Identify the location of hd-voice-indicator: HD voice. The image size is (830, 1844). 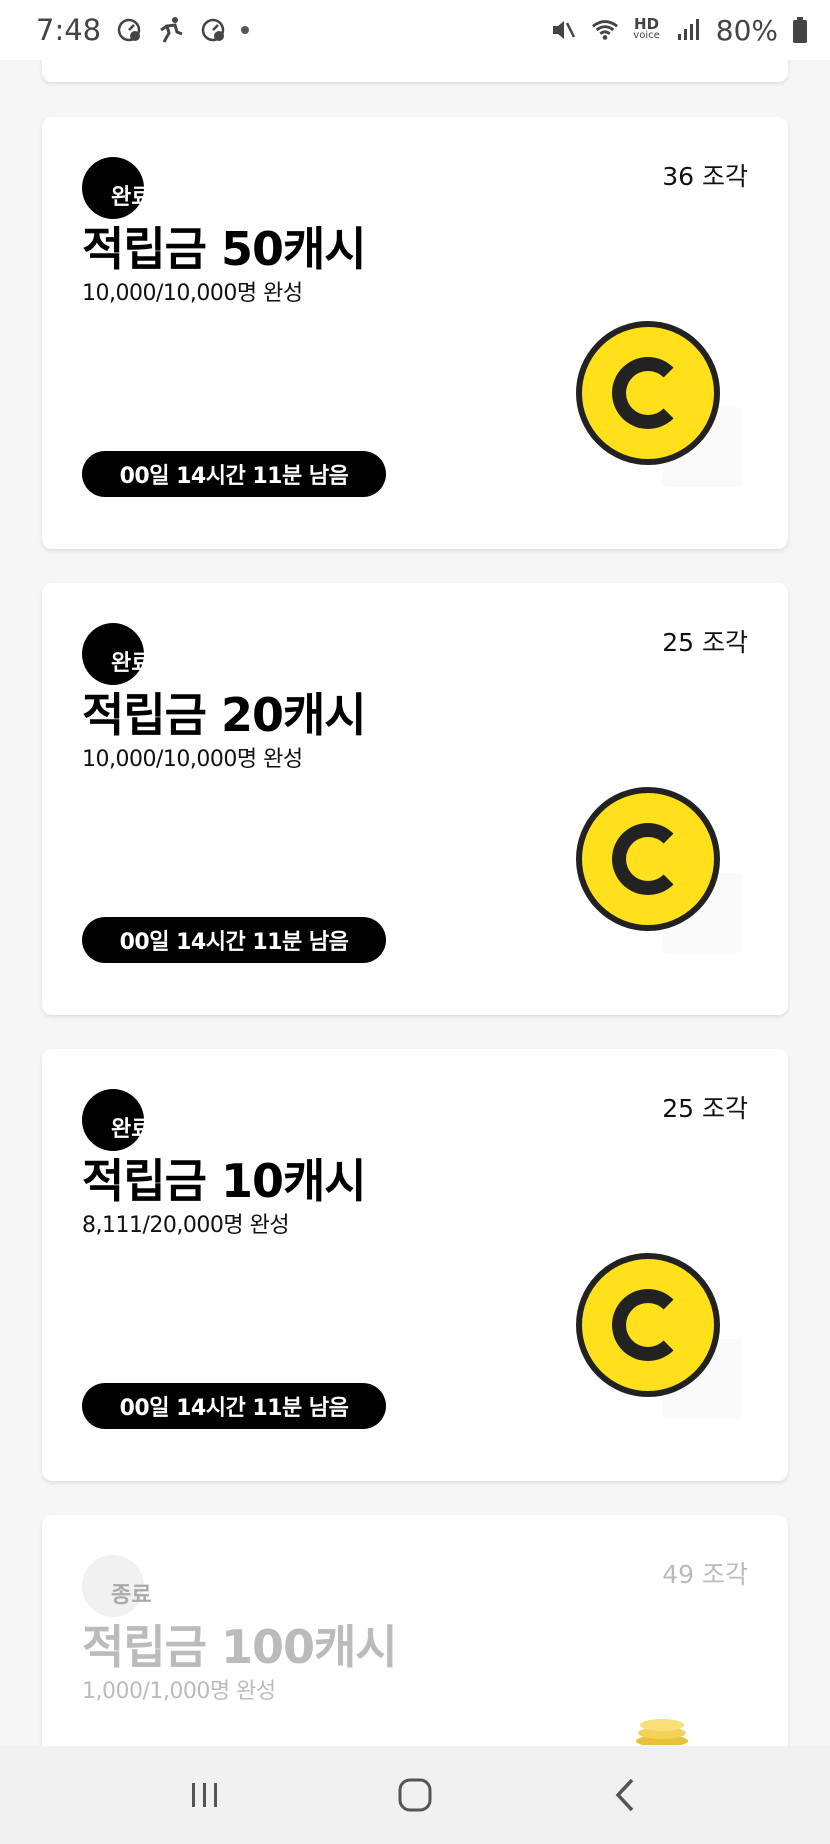
(646, 28).